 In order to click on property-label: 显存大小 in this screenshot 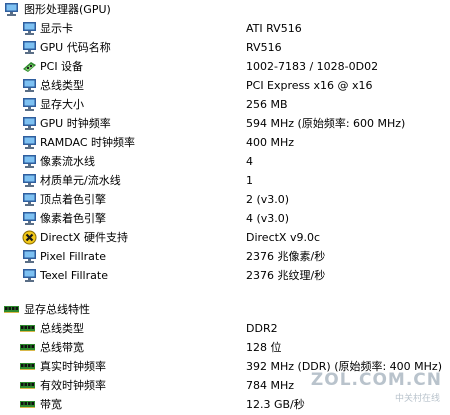, I will do `click(62, 104)`.